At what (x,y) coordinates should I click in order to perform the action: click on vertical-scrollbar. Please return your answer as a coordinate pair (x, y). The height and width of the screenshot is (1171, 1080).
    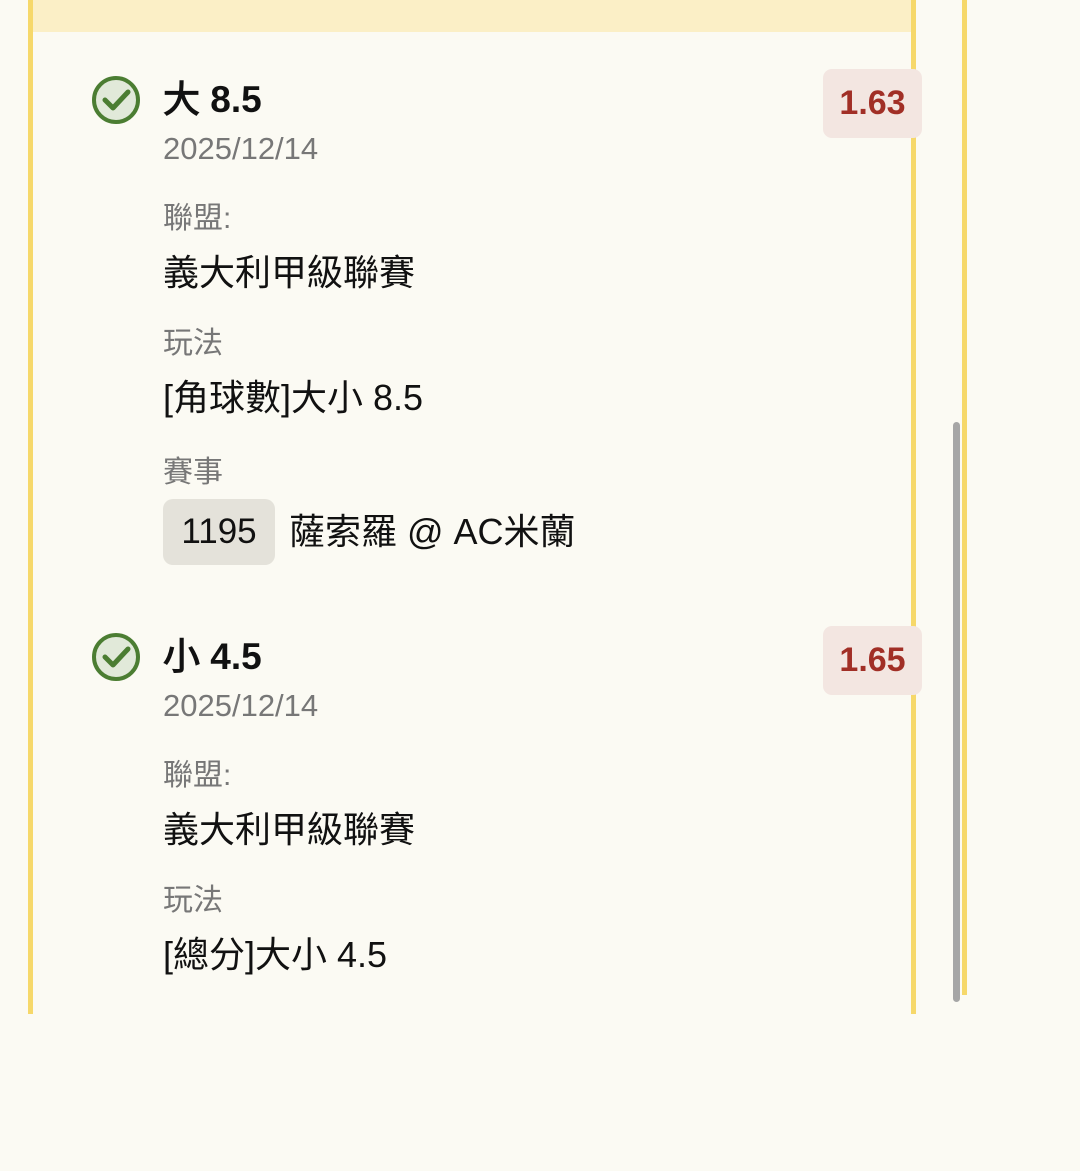
    Looking at the image, I should click on (956, 712).